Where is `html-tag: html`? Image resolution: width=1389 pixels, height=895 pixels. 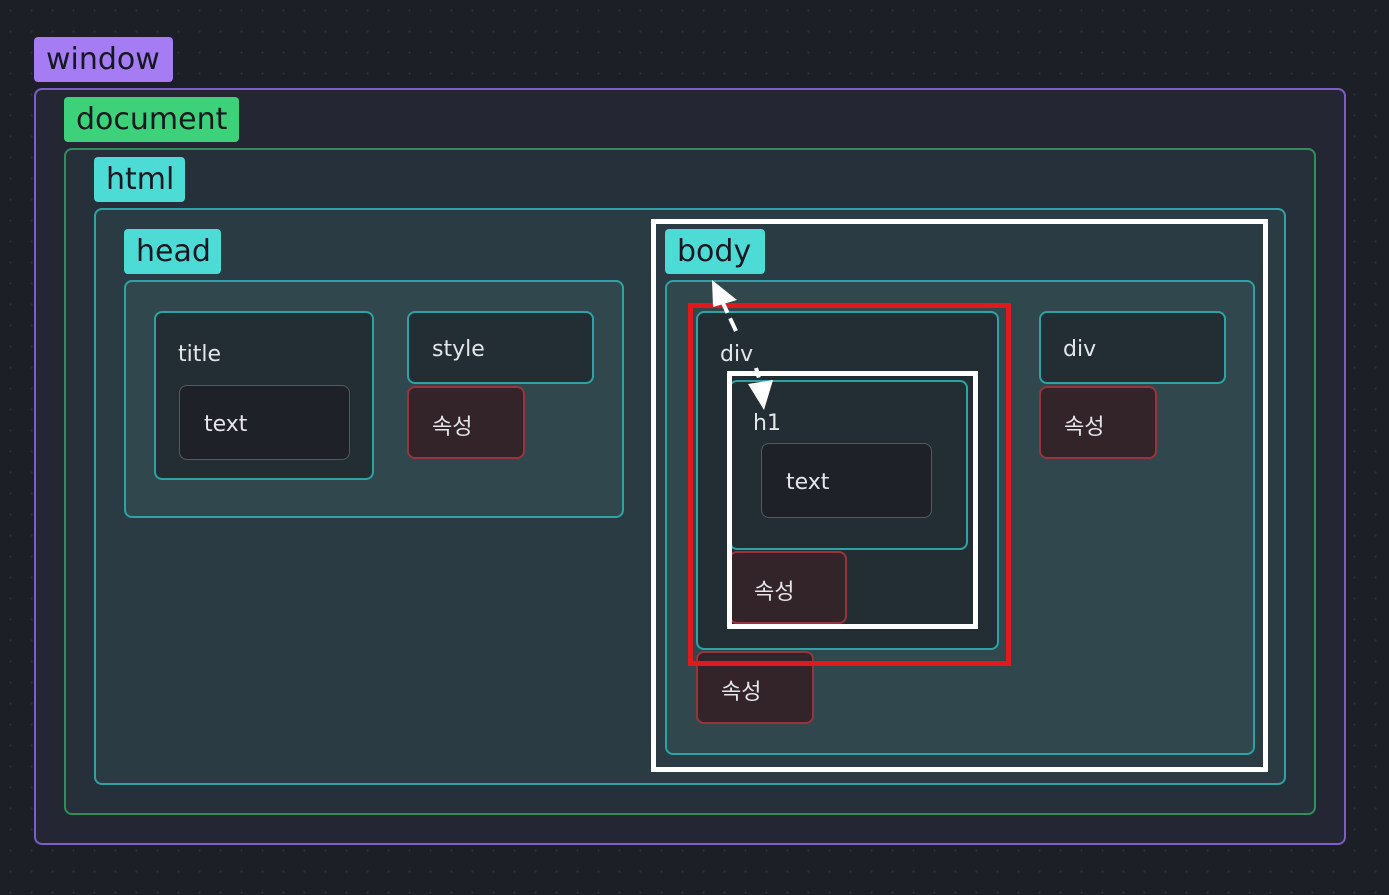
html-tag: html is located at coordinates (139, 179).